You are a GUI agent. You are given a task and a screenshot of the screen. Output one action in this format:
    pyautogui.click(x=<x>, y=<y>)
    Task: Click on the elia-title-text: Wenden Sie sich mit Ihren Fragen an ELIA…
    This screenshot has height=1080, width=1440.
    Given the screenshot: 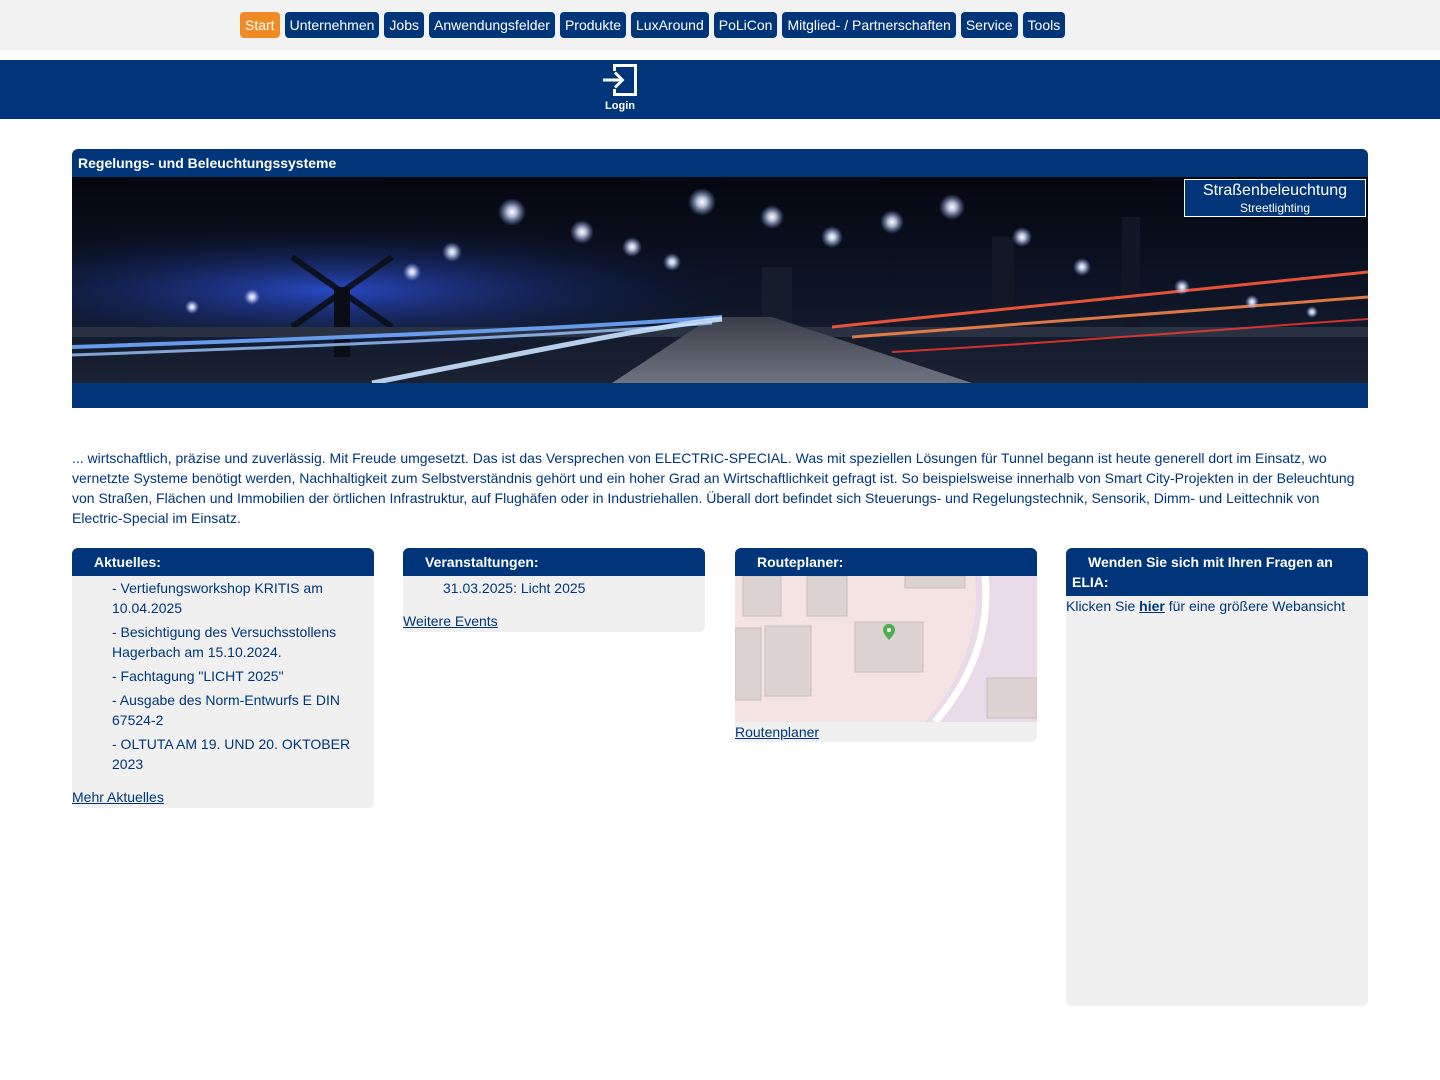 What is the action you would take?
    pyautogui.click(x=1202, y=572)
    